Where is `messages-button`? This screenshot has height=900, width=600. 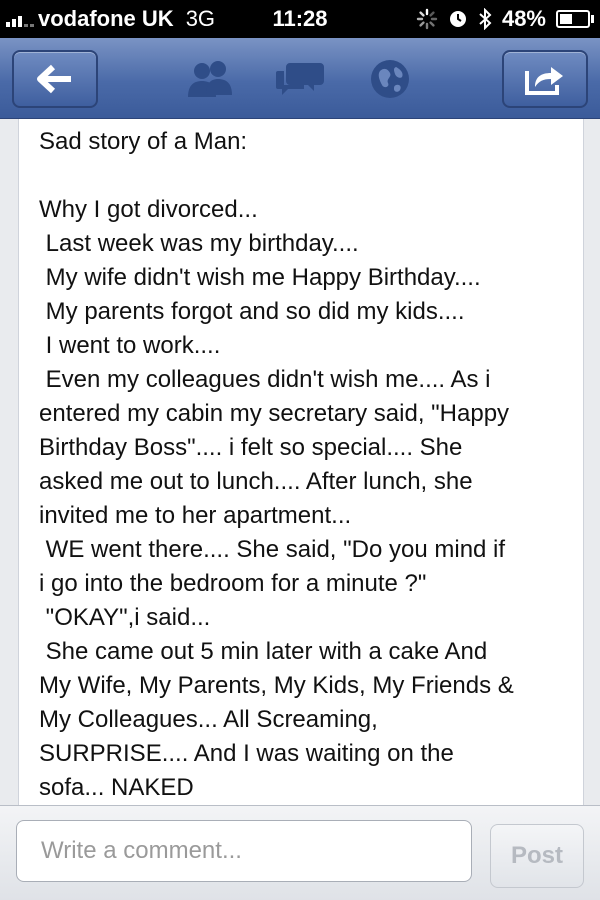 messages-button is located at coordinates (300, 79).